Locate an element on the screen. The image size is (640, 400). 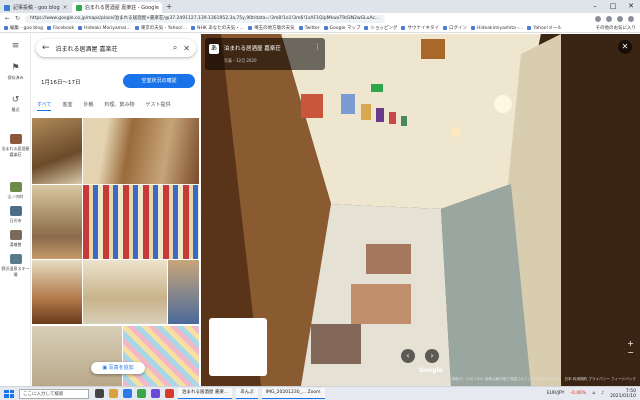
maximize-icon: □ is located at coordinates (613, 6).